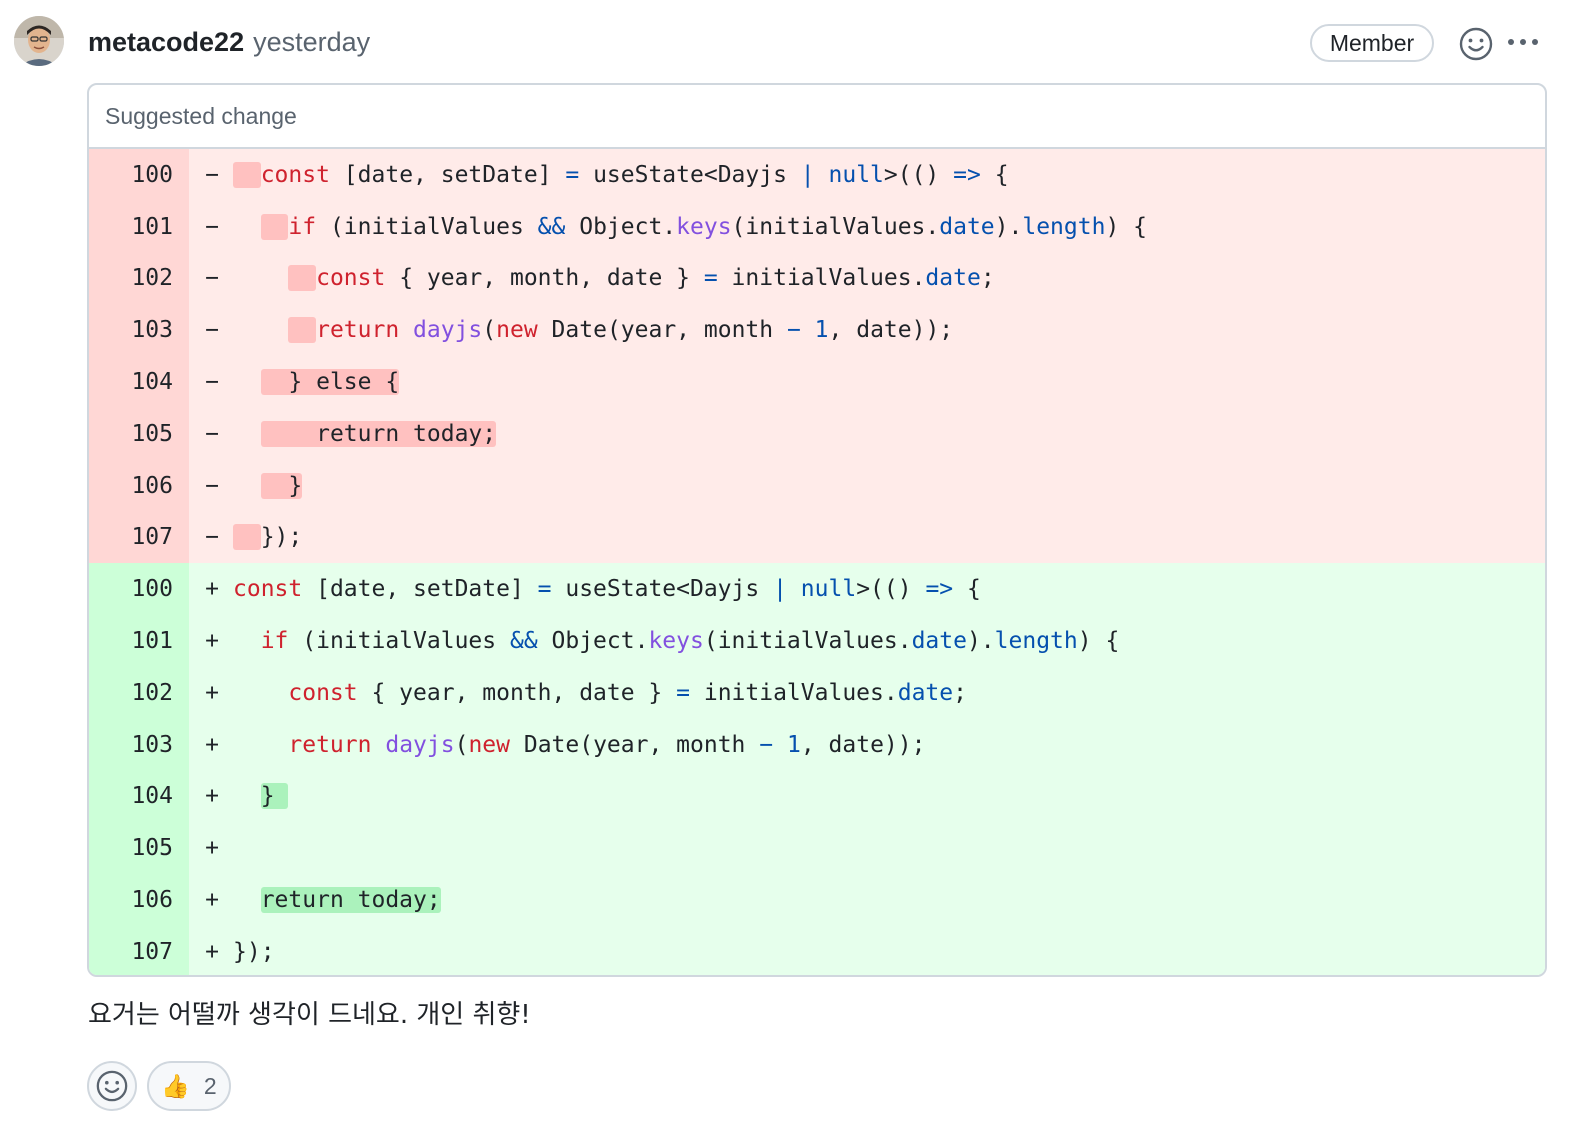 Image resolution: width=1576 pixels, height=1136 pixels. I want to click on diff-row-removed: 104 − } else {, so click(817, 382).